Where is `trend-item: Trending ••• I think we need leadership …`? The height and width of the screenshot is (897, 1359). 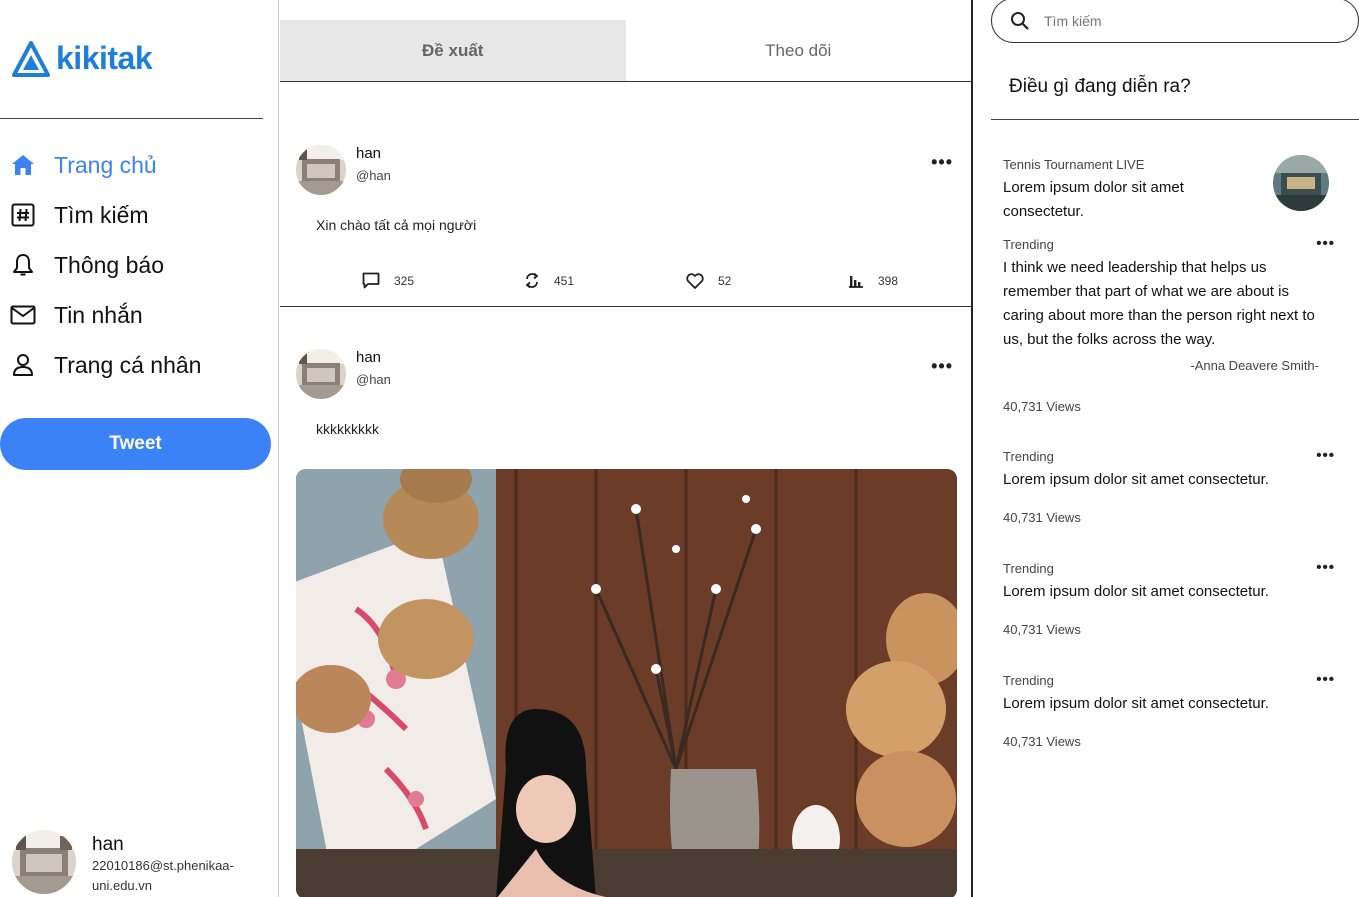 trend-item: Trending ••• I think we need leadership … is located at coordinates (1173, 324).